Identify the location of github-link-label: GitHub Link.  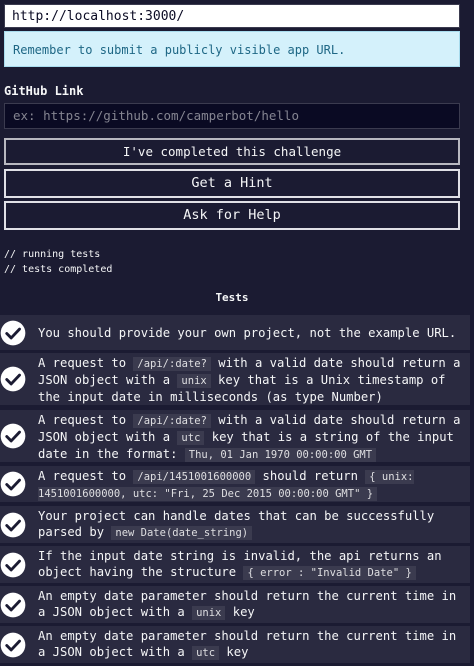
(44, 91).